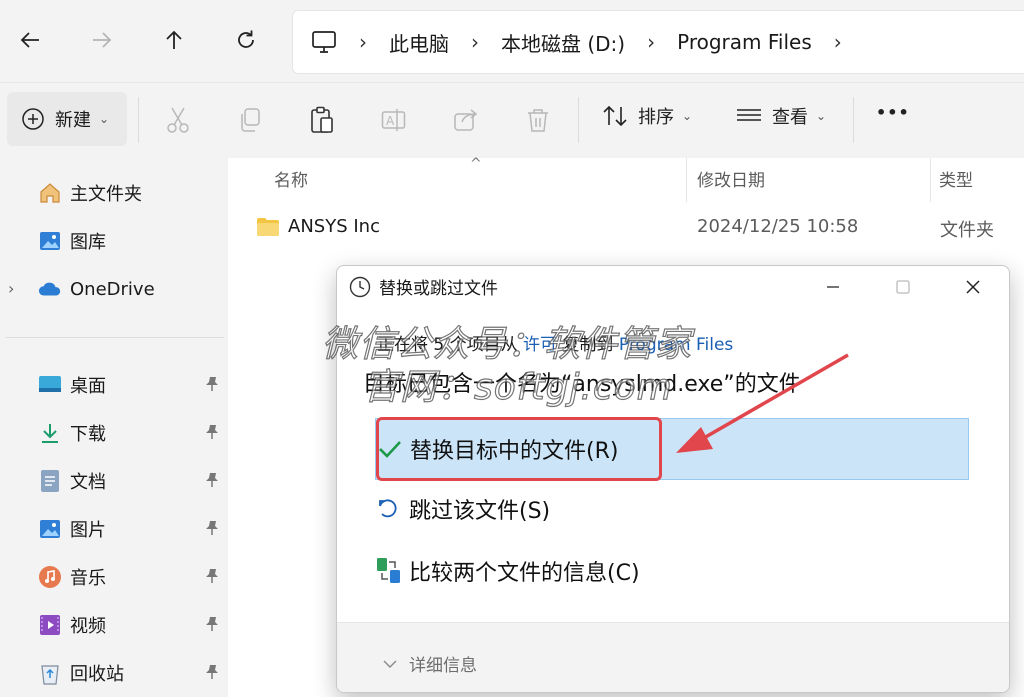 This screenshot has width=1024, height=697. Describe the element at coordinates (517, 387) in the screenshot. I see `watermark-website: 官网：softgj.com` at that location.